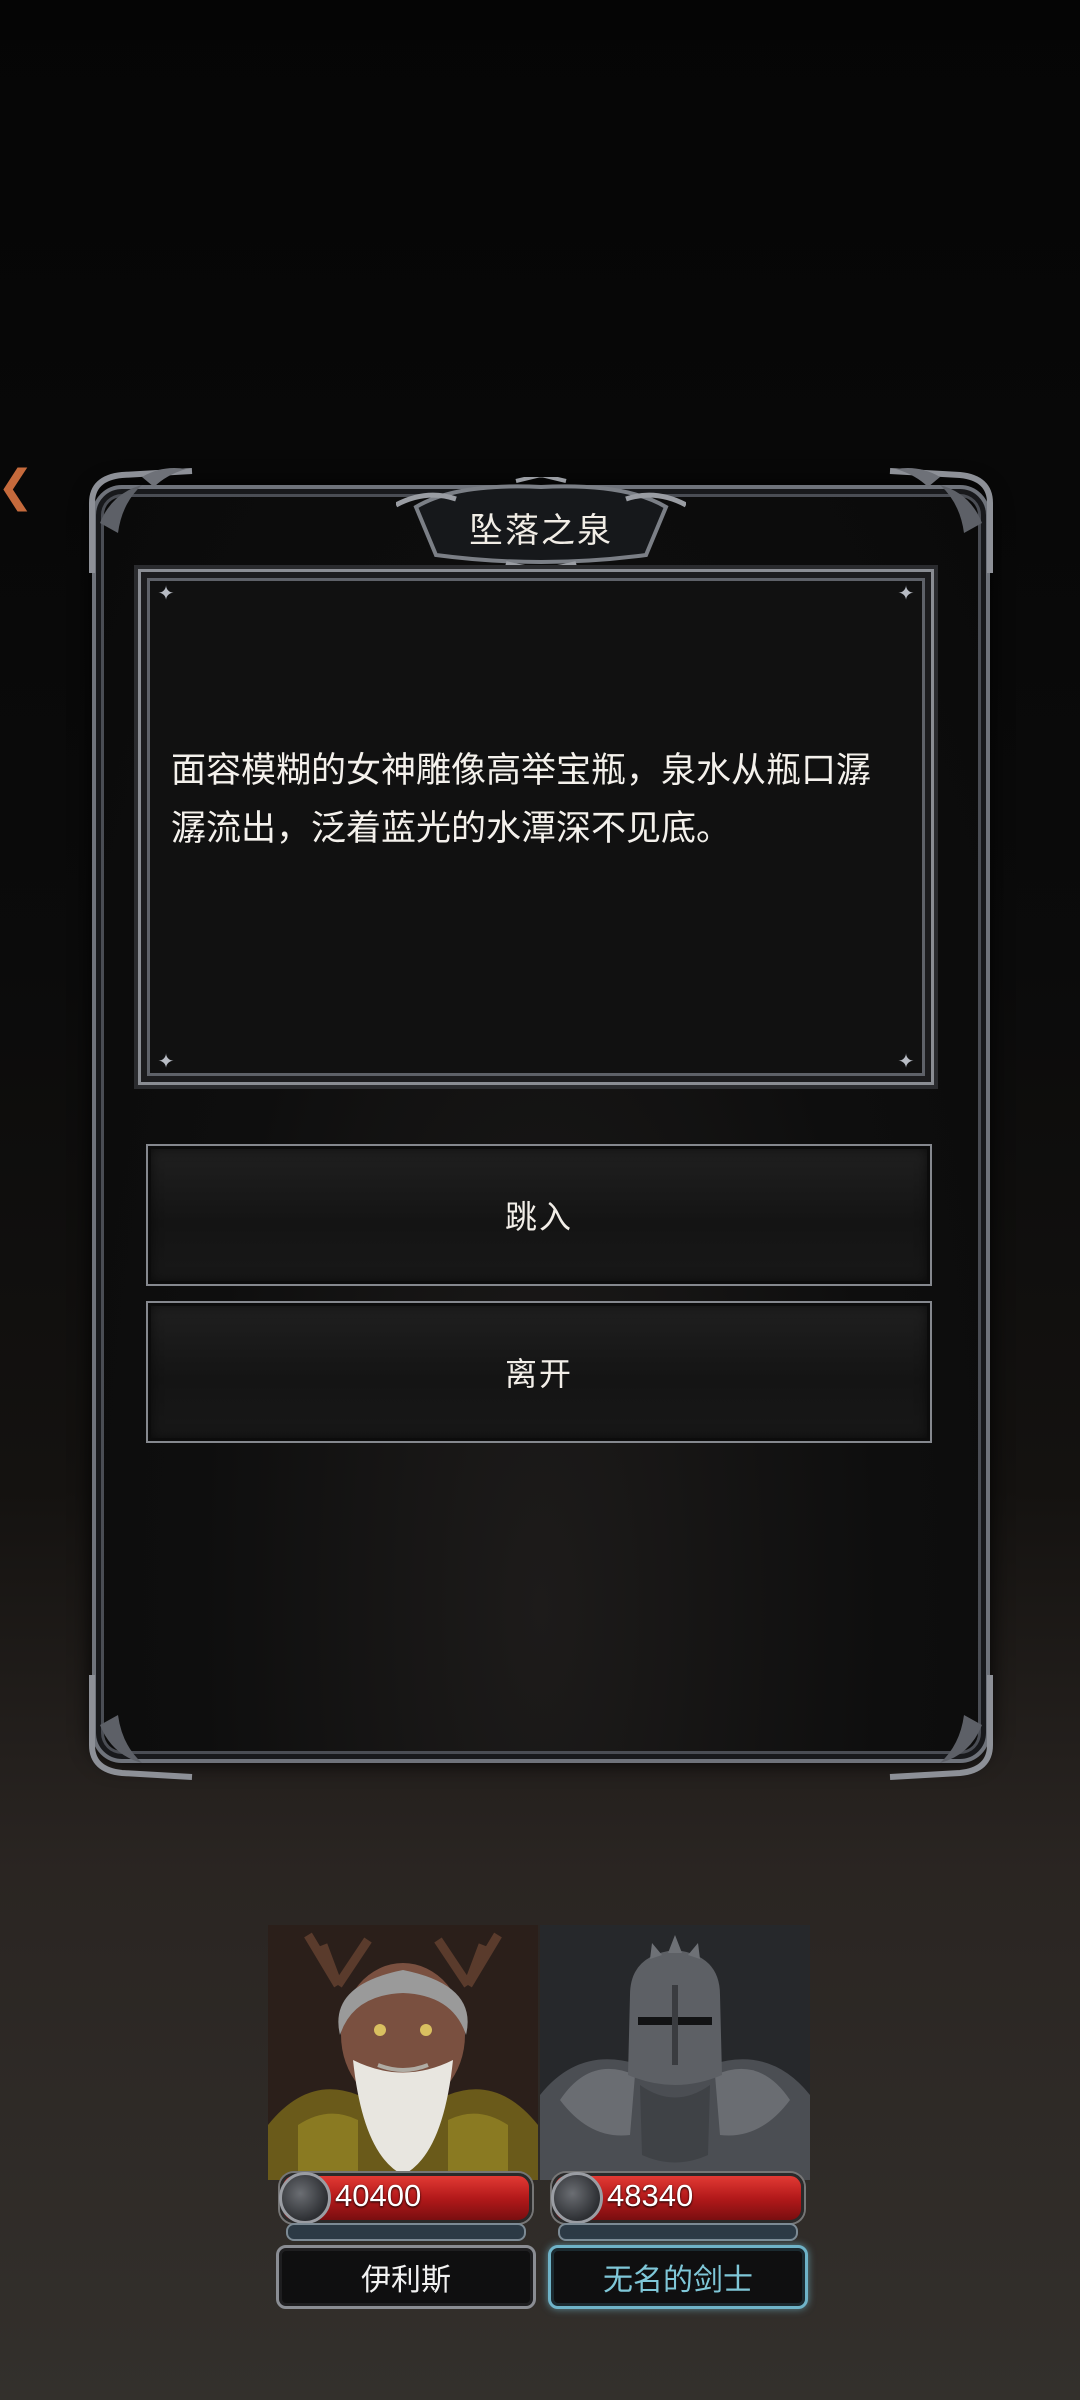 Image resolution: width=1080 pixels, height=2400 pixels. I want to click on hp-bar: 48340, so click(677, 2198).